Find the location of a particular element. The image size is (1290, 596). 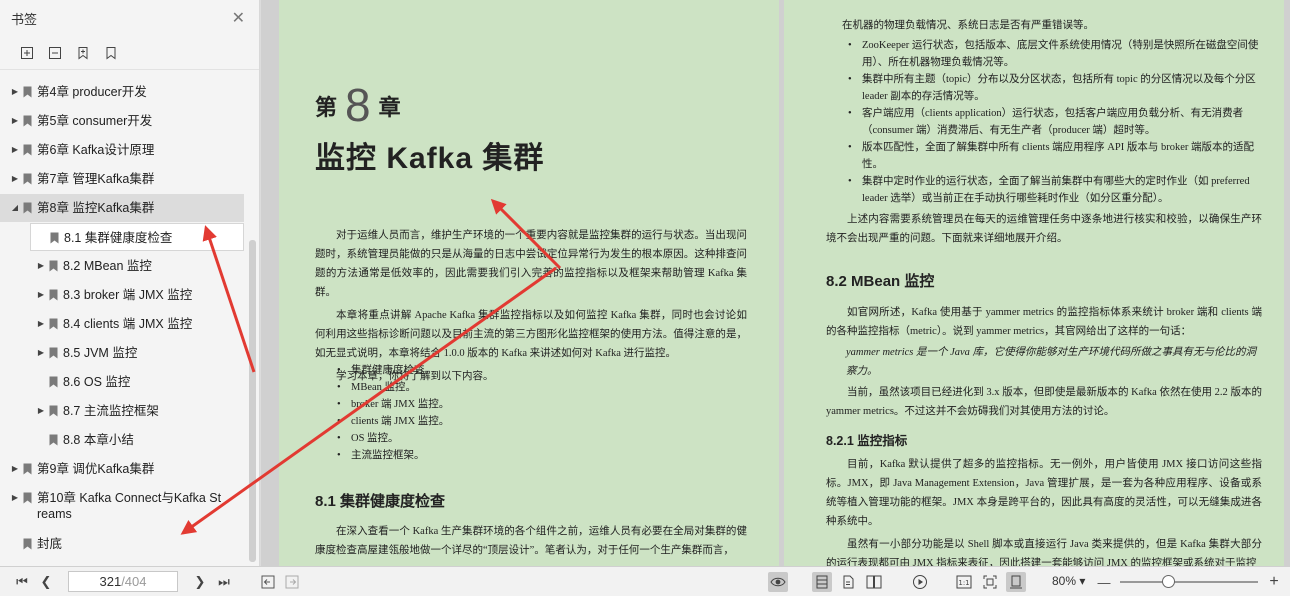

learning-list-item: broker 端 JMX 监控。 is located at coordinates (527, 404).